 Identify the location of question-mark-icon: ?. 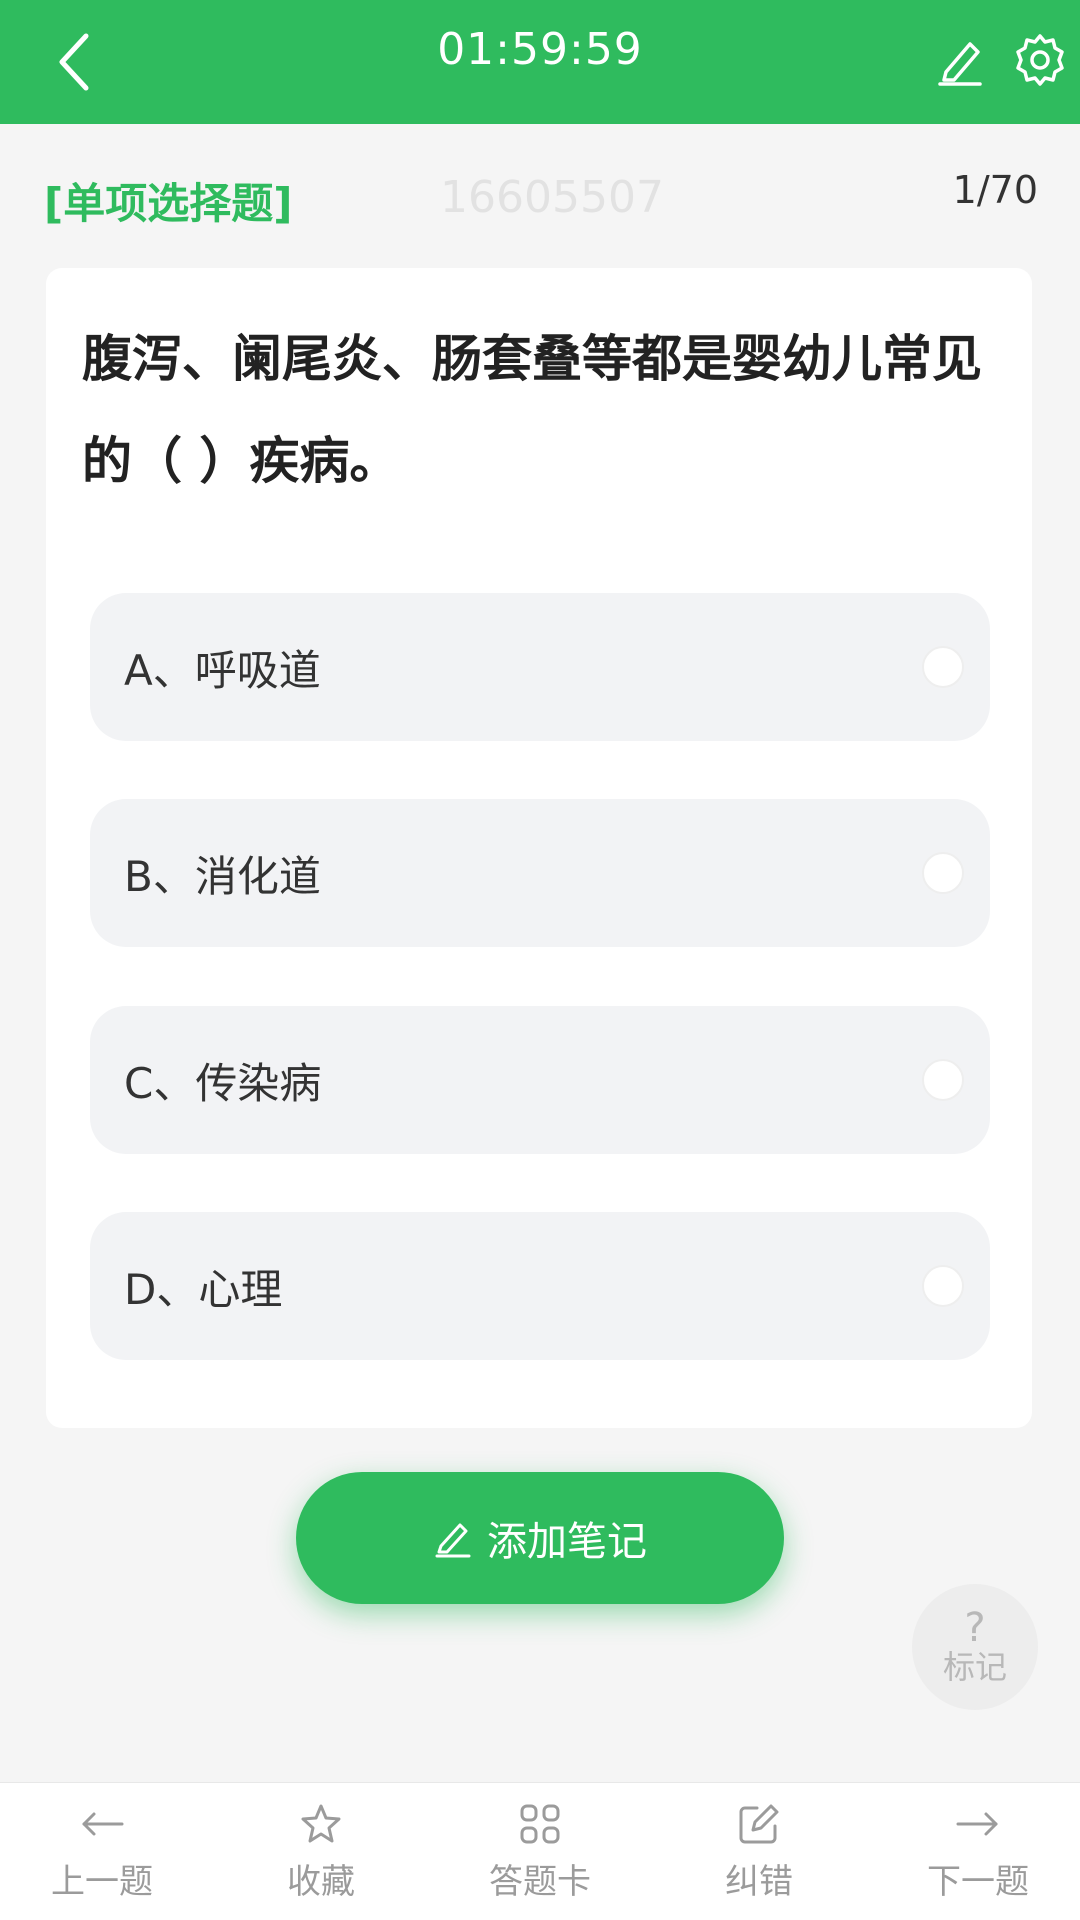
(975, 1628).